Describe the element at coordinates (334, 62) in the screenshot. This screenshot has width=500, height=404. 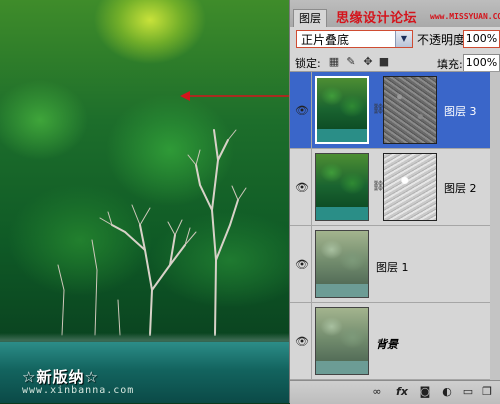
I see `lock-transparent-icon: ▦` at that location.